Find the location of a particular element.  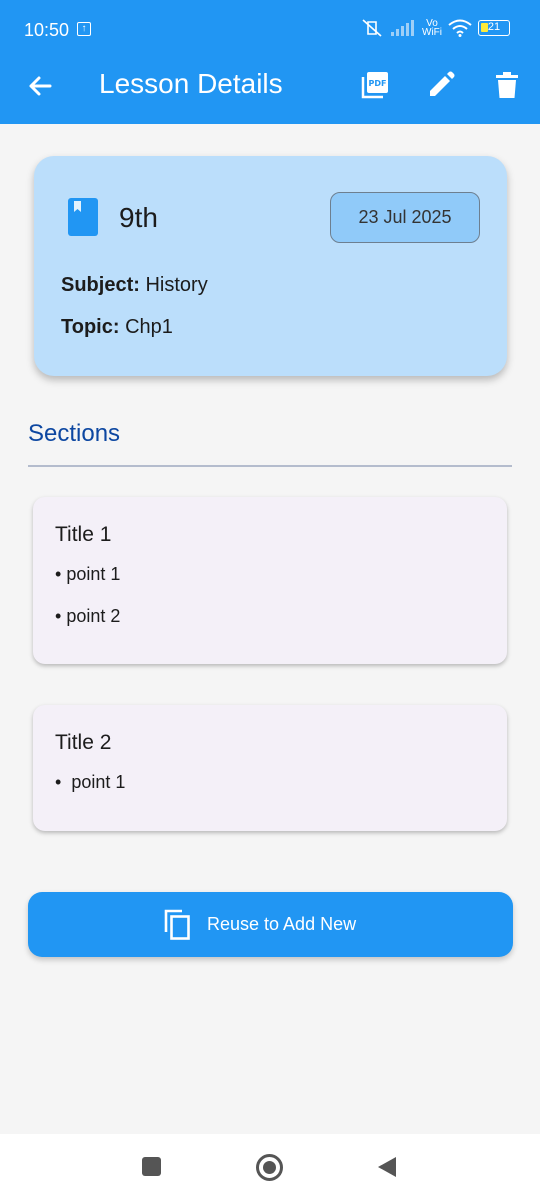

battery-level: 21 is located at coordinates (494, 27).